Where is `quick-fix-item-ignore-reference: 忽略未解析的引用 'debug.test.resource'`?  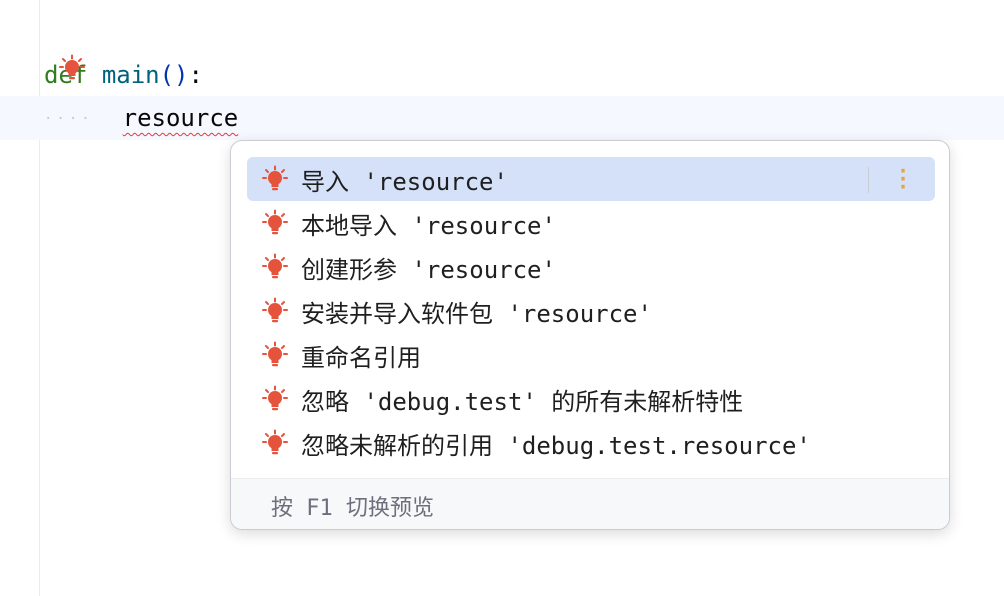 quick-fix-item-ignore-reference: 忽略未解析的引用 'debug.test.resource' is located at coordinates (591, 443).